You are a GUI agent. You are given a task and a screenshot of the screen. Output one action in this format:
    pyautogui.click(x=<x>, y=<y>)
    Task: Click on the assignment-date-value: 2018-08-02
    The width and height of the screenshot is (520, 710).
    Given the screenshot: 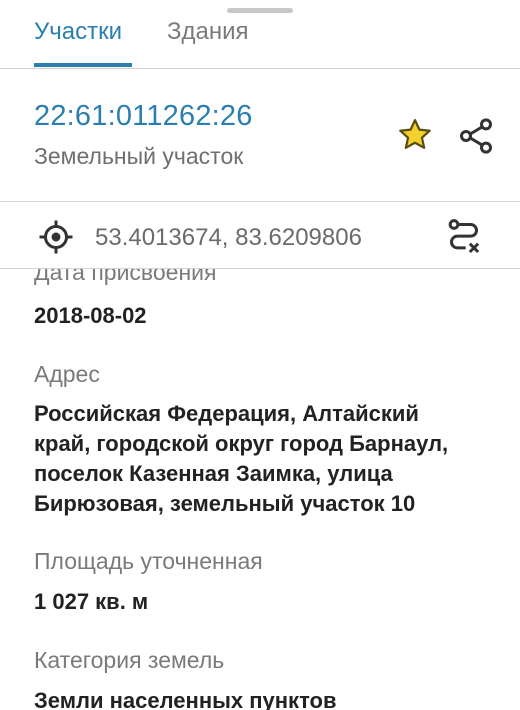 What is the action you would take?
    pyautogui.click(x=90, y=315)
    